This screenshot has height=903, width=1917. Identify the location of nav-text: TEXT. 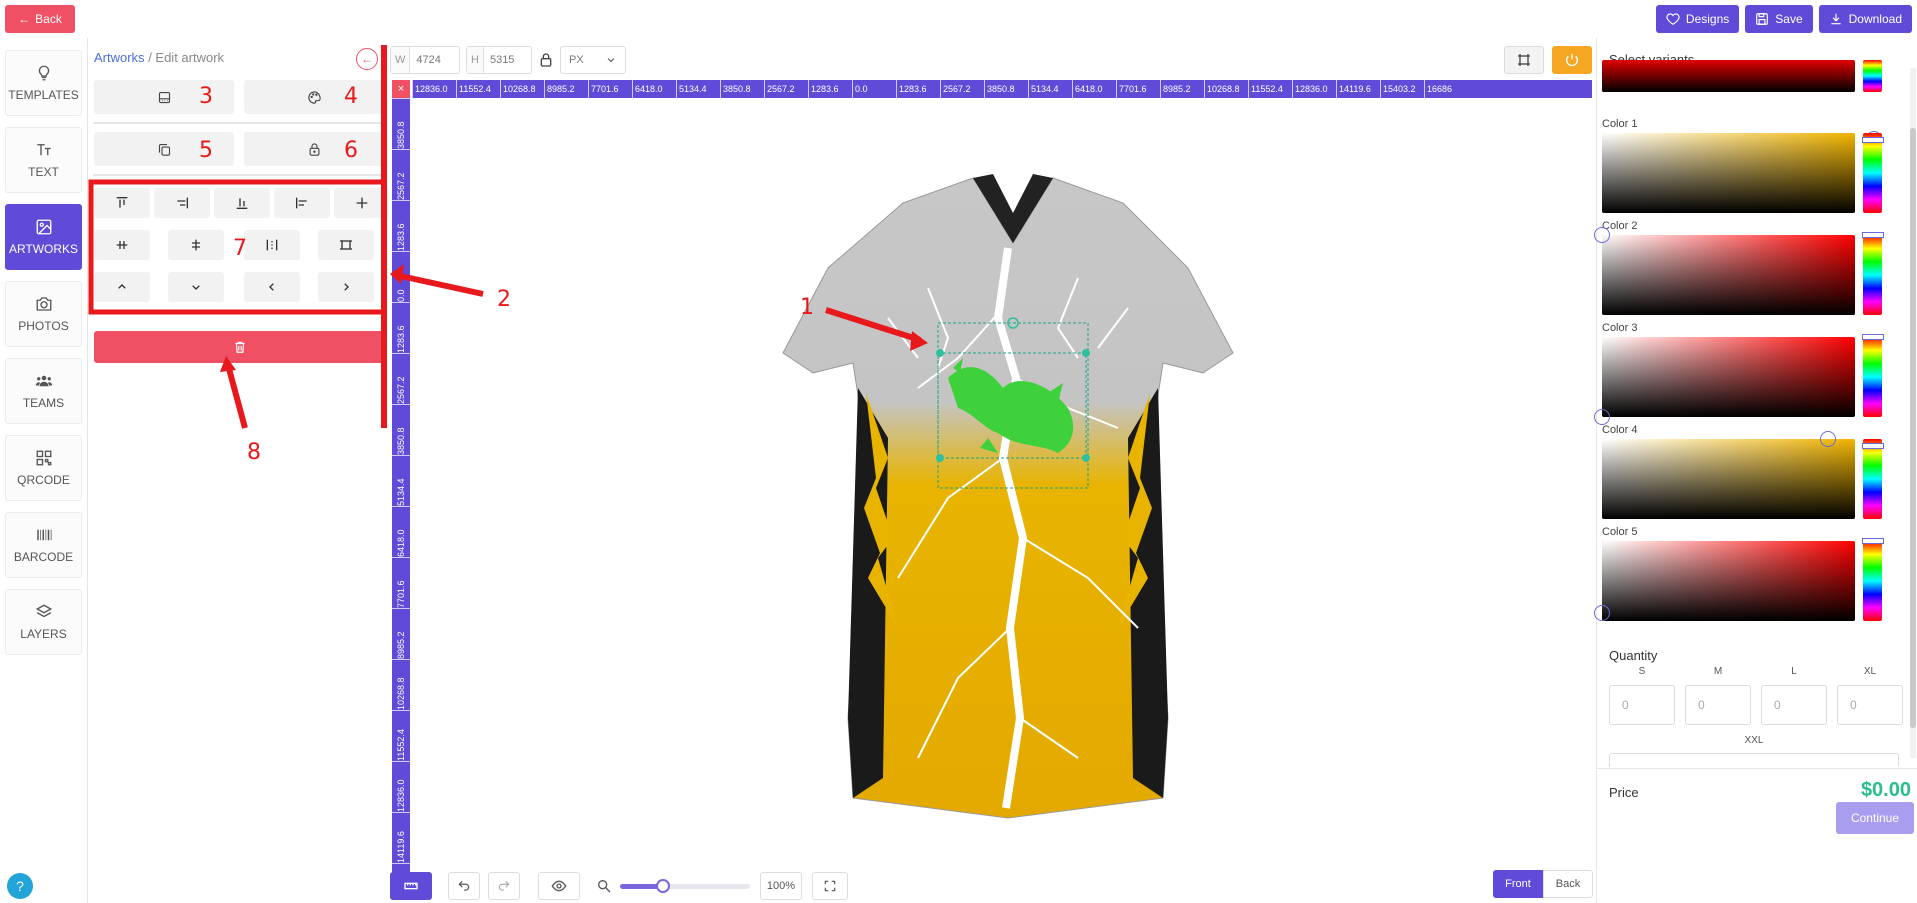
(43, 160).